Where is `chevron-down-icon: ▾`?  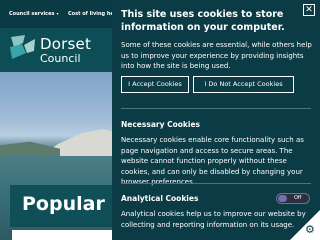 chevron-down-icon: ▾ is located at coordinates (57, 13).